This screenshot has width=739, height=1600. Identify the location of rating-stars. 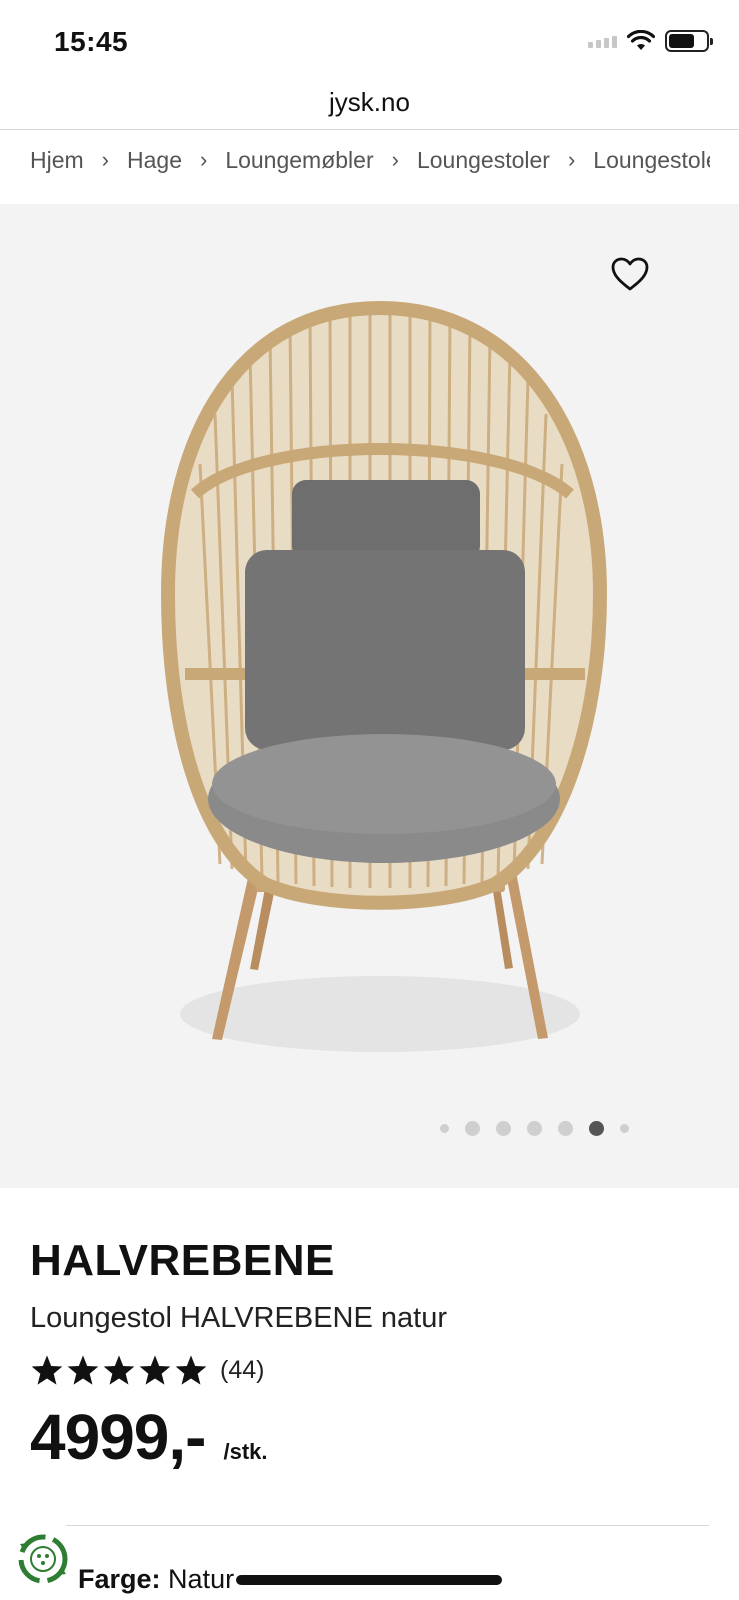
(119, 1370).